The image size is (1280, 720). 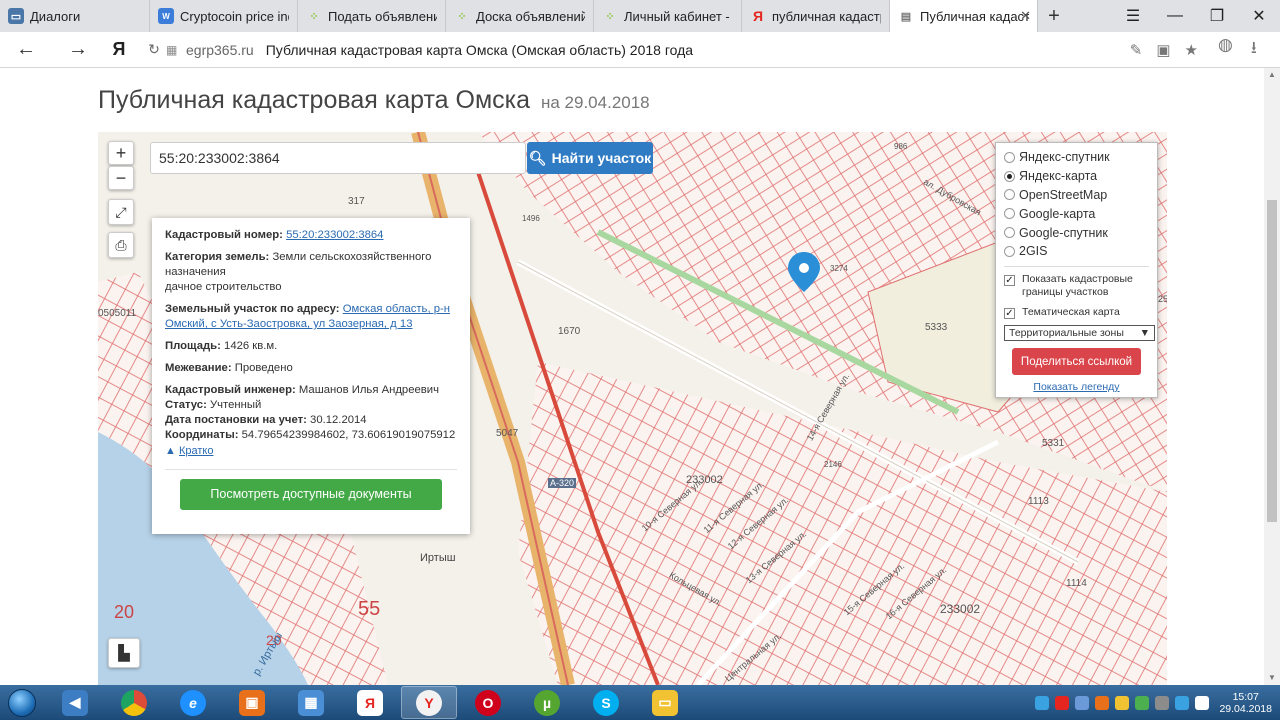 I want to click on page-heading: Публичная кадастровая карта Омска, so click(x=314, y=100).